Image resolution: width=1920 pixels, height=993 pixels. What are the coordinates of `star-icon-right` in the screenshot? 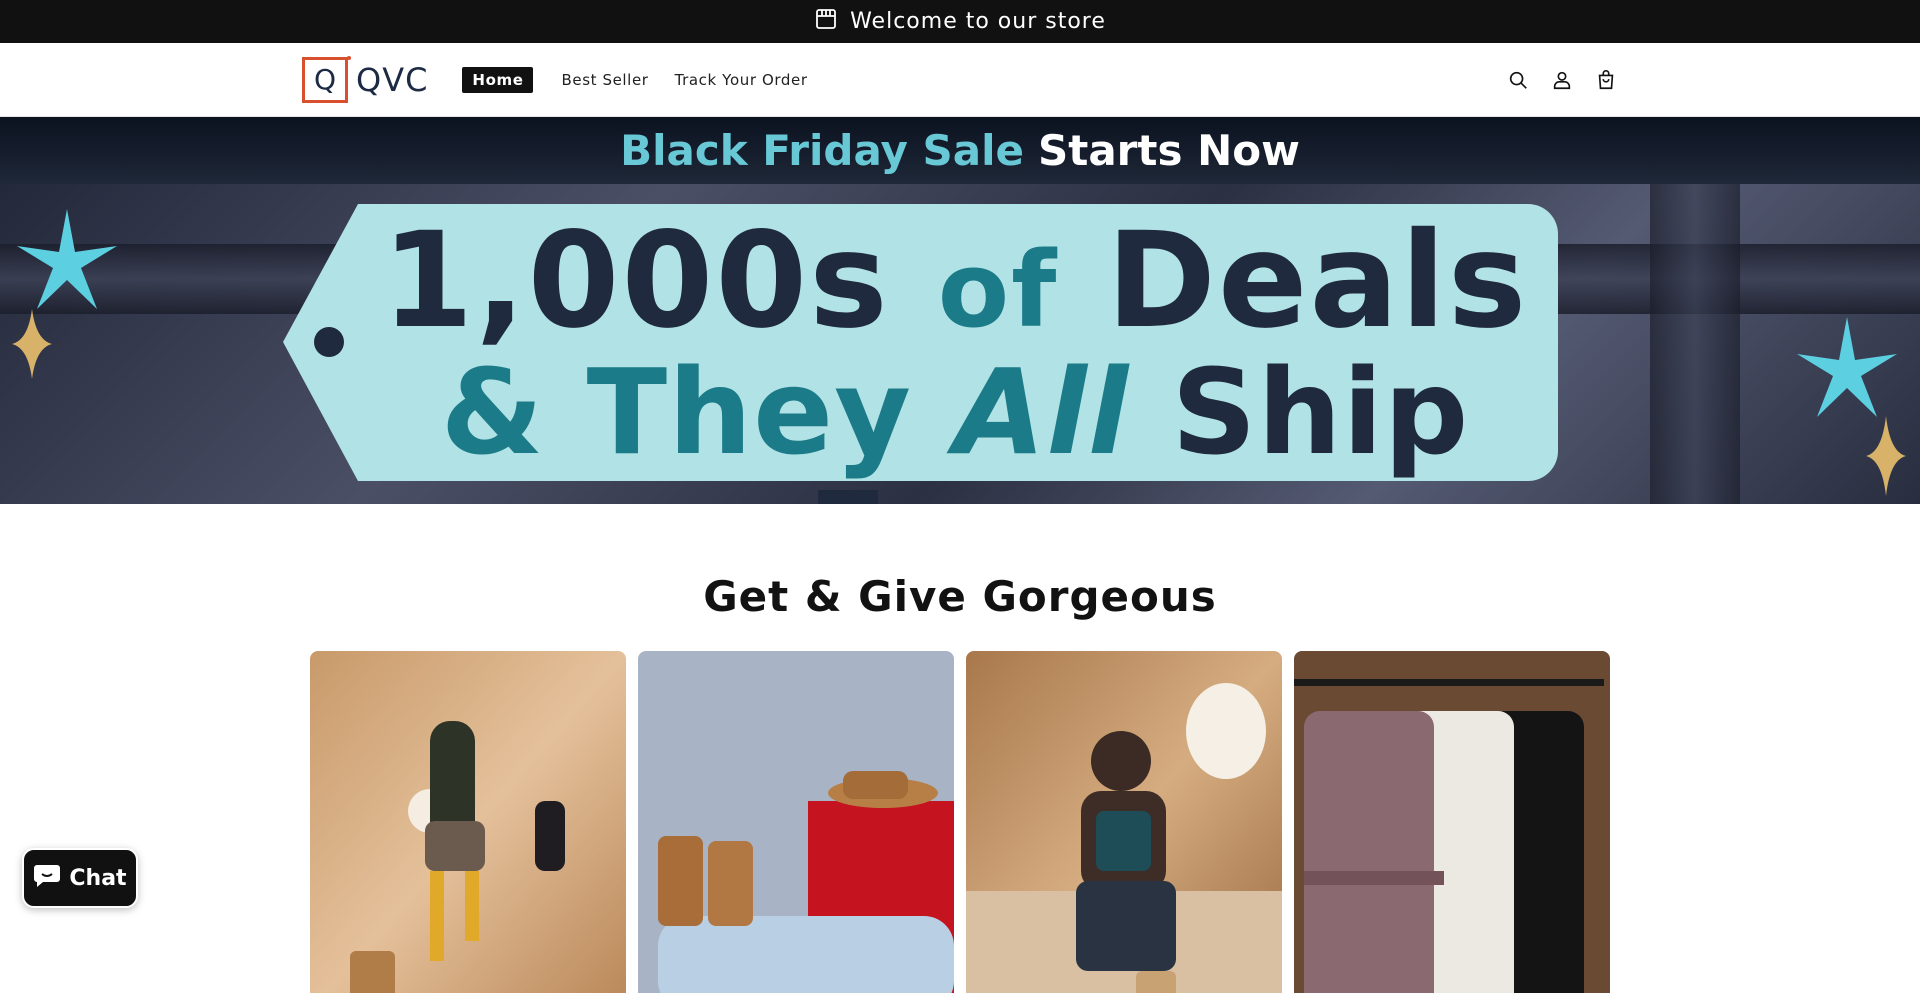 It's located at (1847, 367).